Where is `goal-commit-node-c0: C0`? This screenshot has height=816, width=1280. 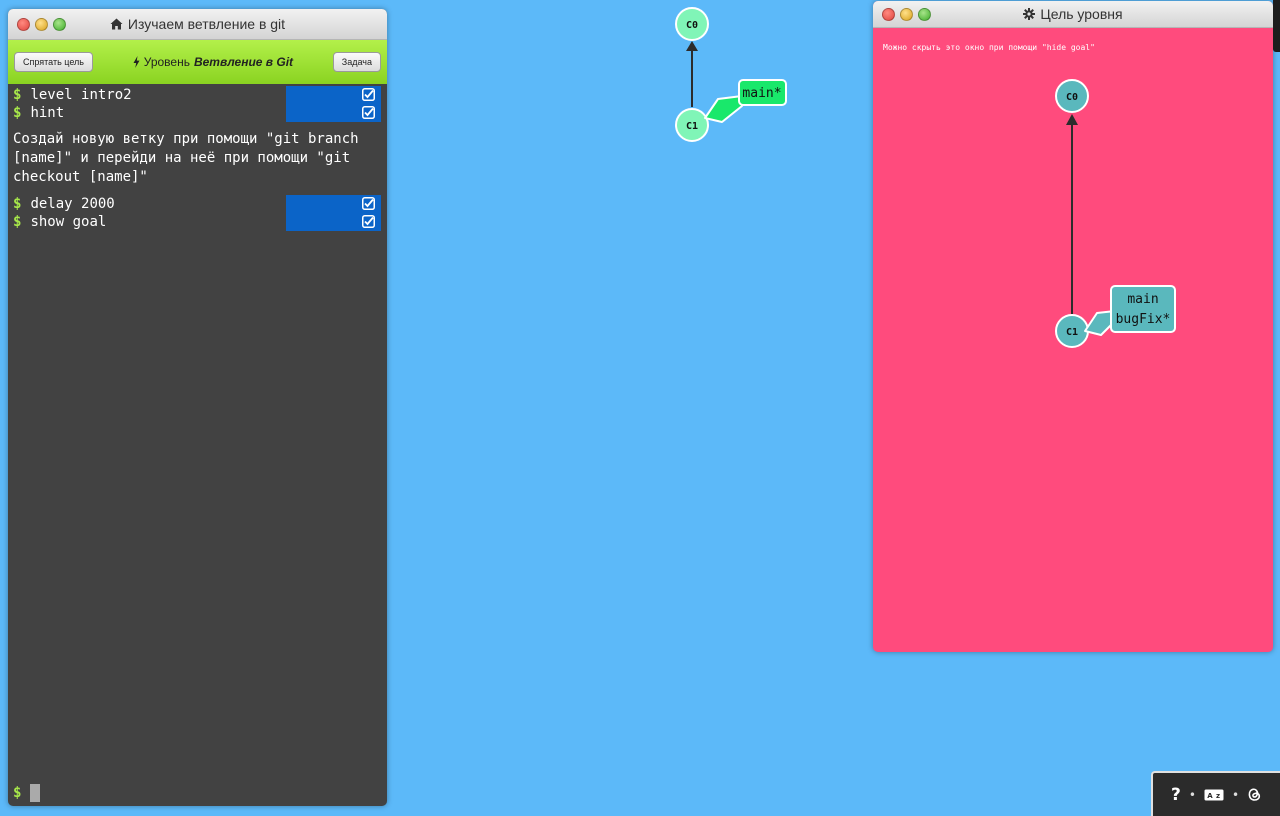 goal-commit-node-c0: C0 is located at coordinates (1072, 96).